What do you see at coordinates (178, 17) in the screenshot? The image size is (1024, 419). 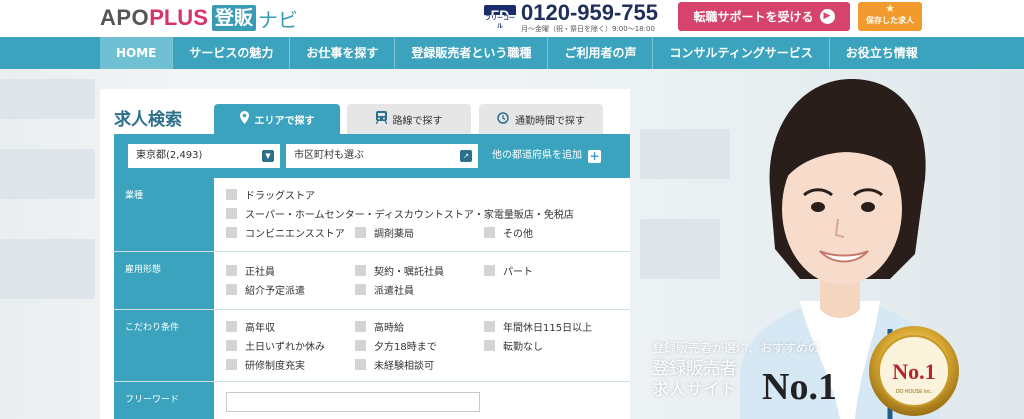 I see `logo-plus: PLUS` at bounding box center [178, 17].